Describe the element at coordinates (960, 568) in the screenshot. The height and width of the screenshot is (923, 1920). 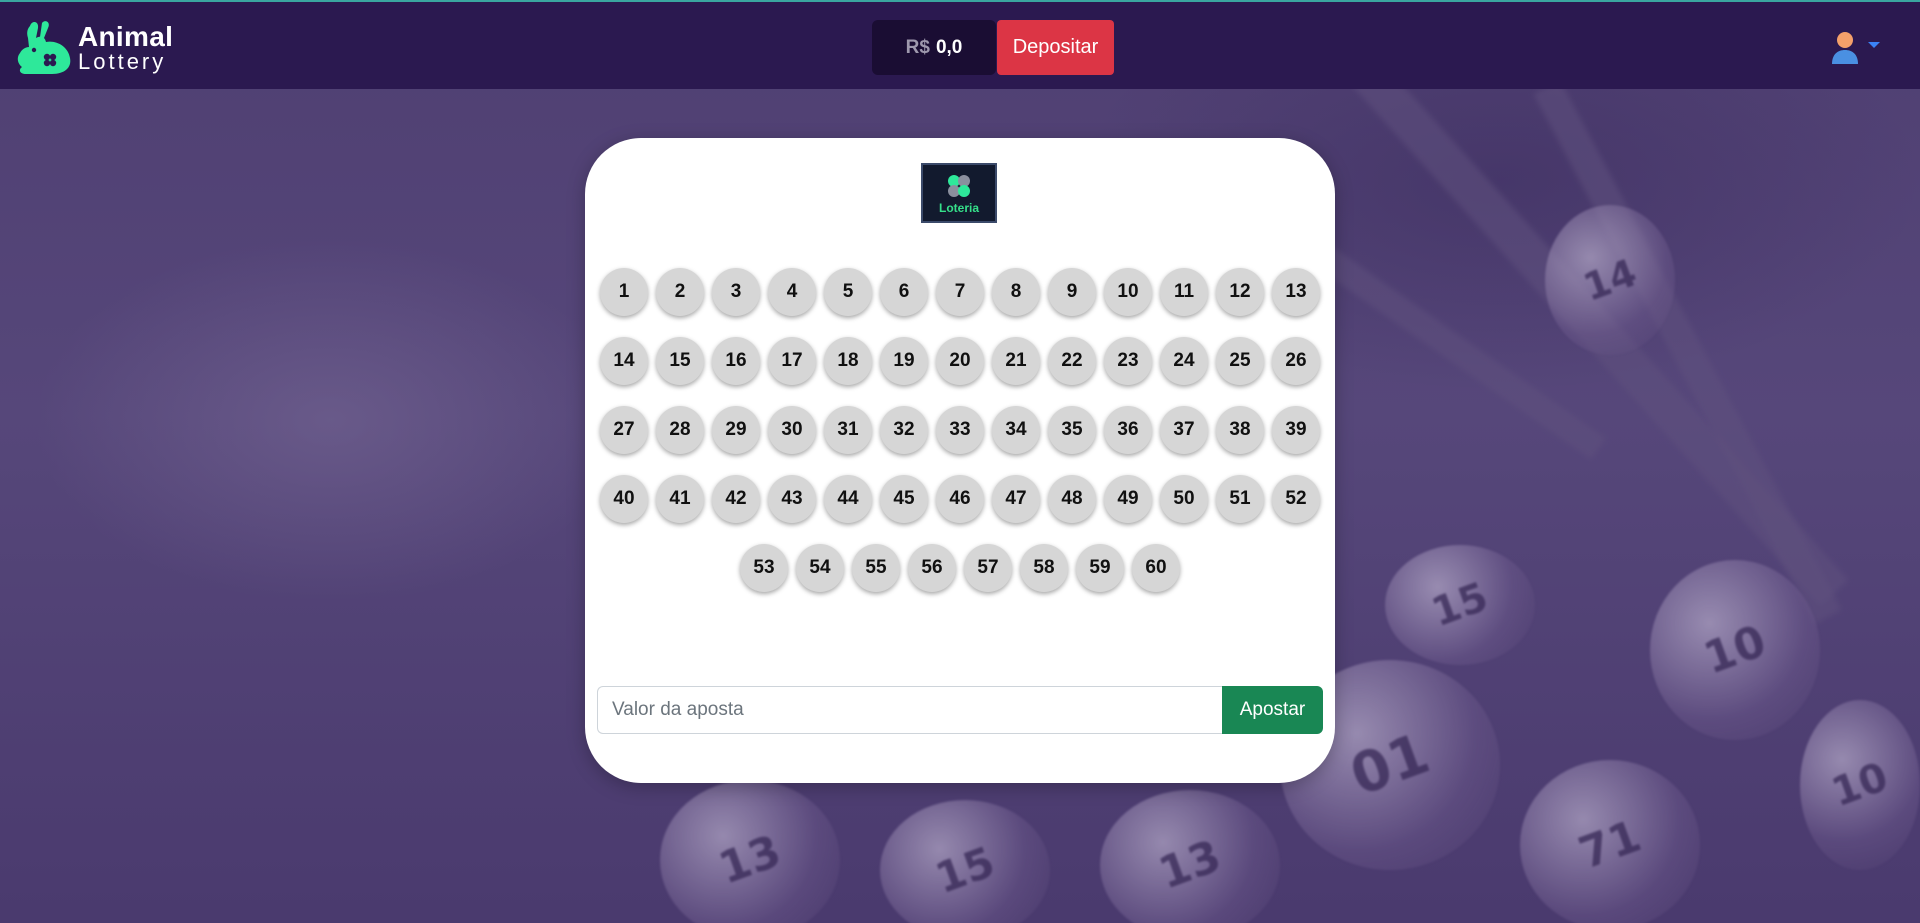
I see `number-row: 53 54 55 56 57 58 59 60` at that location.